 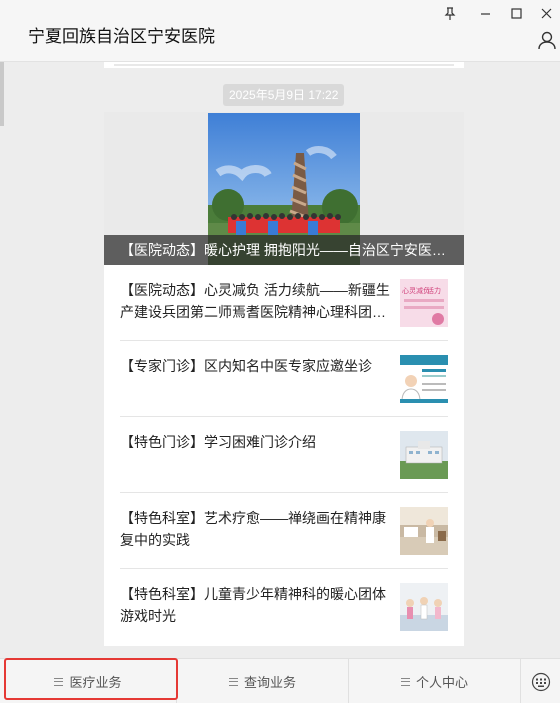 I want to click on bottom-menu-bar: 医疗业务 查询业务 个人中心, so click(x=280, y=680).